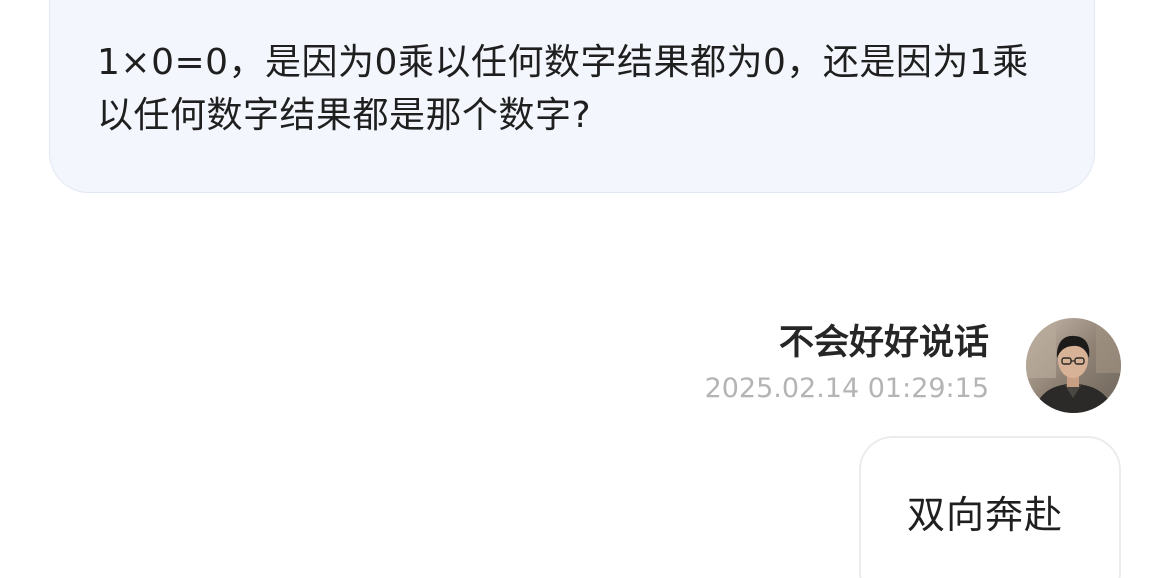 This screenshot has width=1170, height=578. I want to click on reply-bubble: 双向奔赴, so click(990, 507).